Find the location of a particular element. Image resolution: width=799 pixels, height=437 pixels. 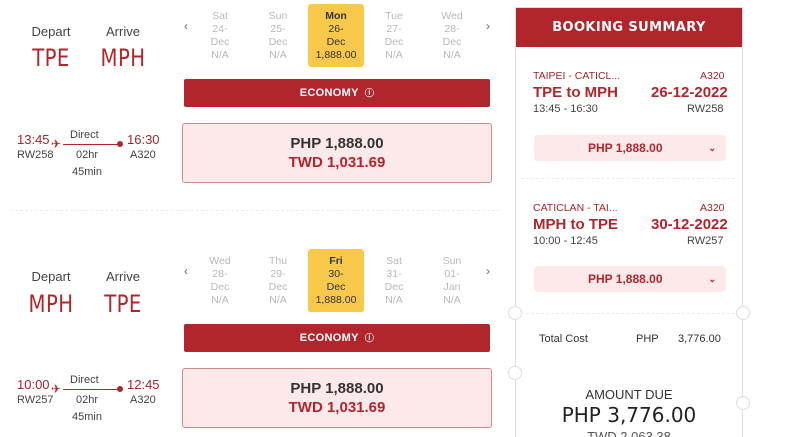

aircraft: A320 is located at coordinates (143, 400).